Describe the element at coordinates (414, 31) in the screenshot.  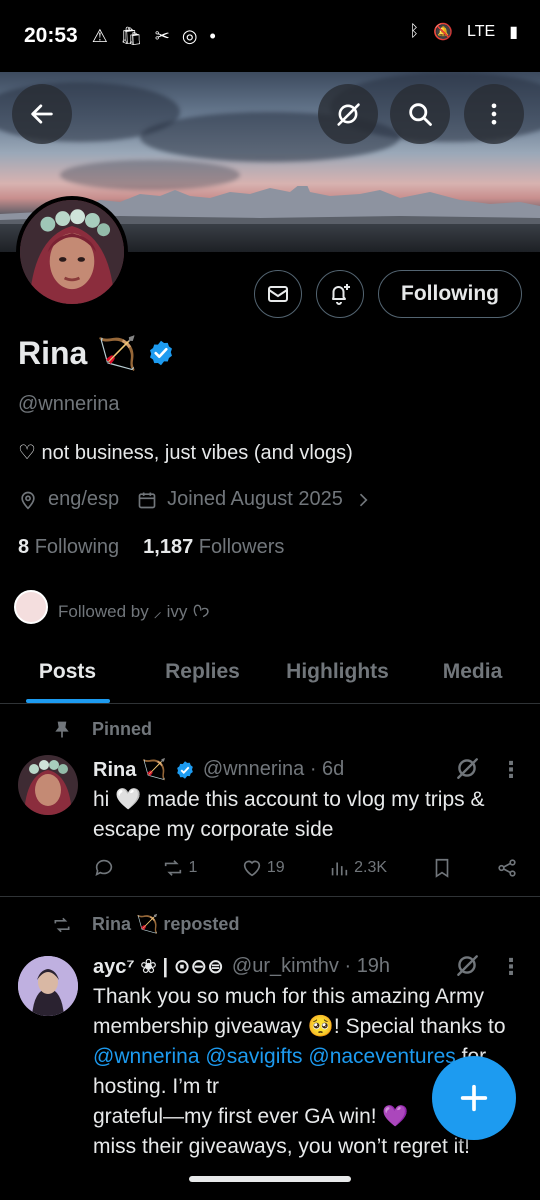
I see `bluetooth-icon: ᛒ` at that location.